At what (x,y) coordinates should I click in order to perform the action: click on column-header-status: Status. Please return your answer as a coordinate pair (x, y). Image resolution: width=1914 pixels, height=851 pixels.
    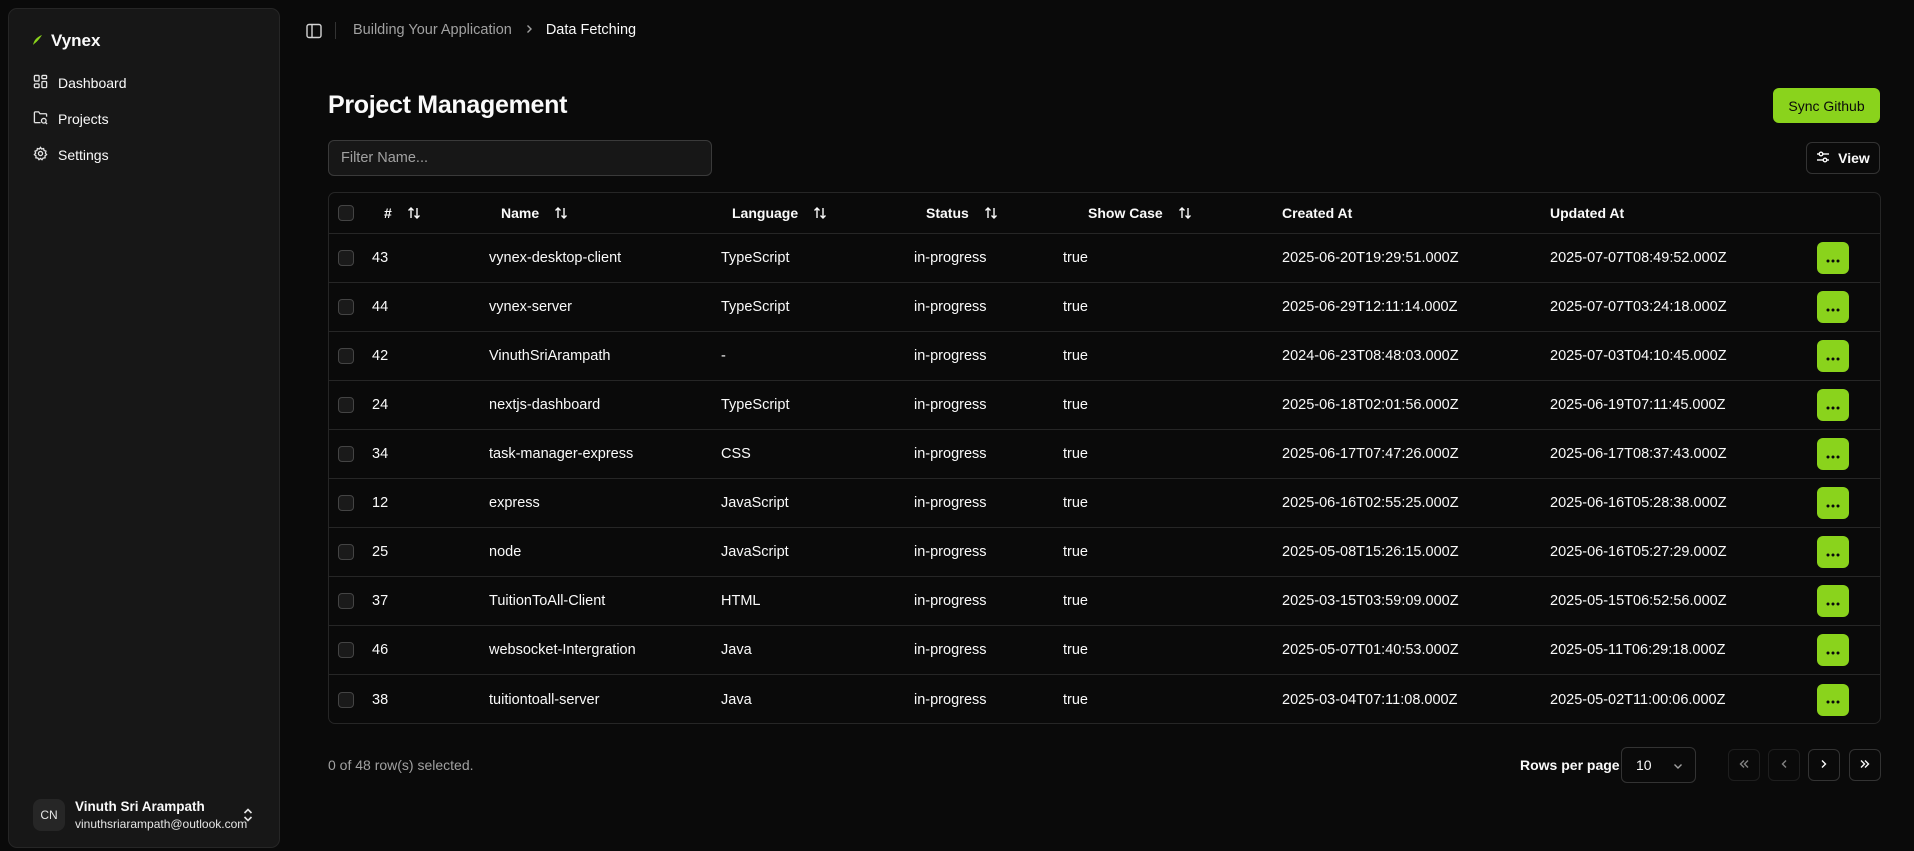
    Looking at the image, I should click on (962, 213).